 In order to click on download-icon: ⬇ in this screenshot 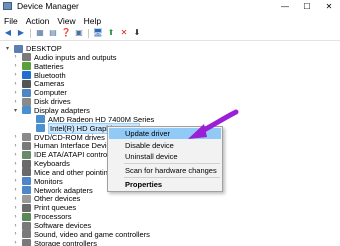, I will do `click(137, 33)`.